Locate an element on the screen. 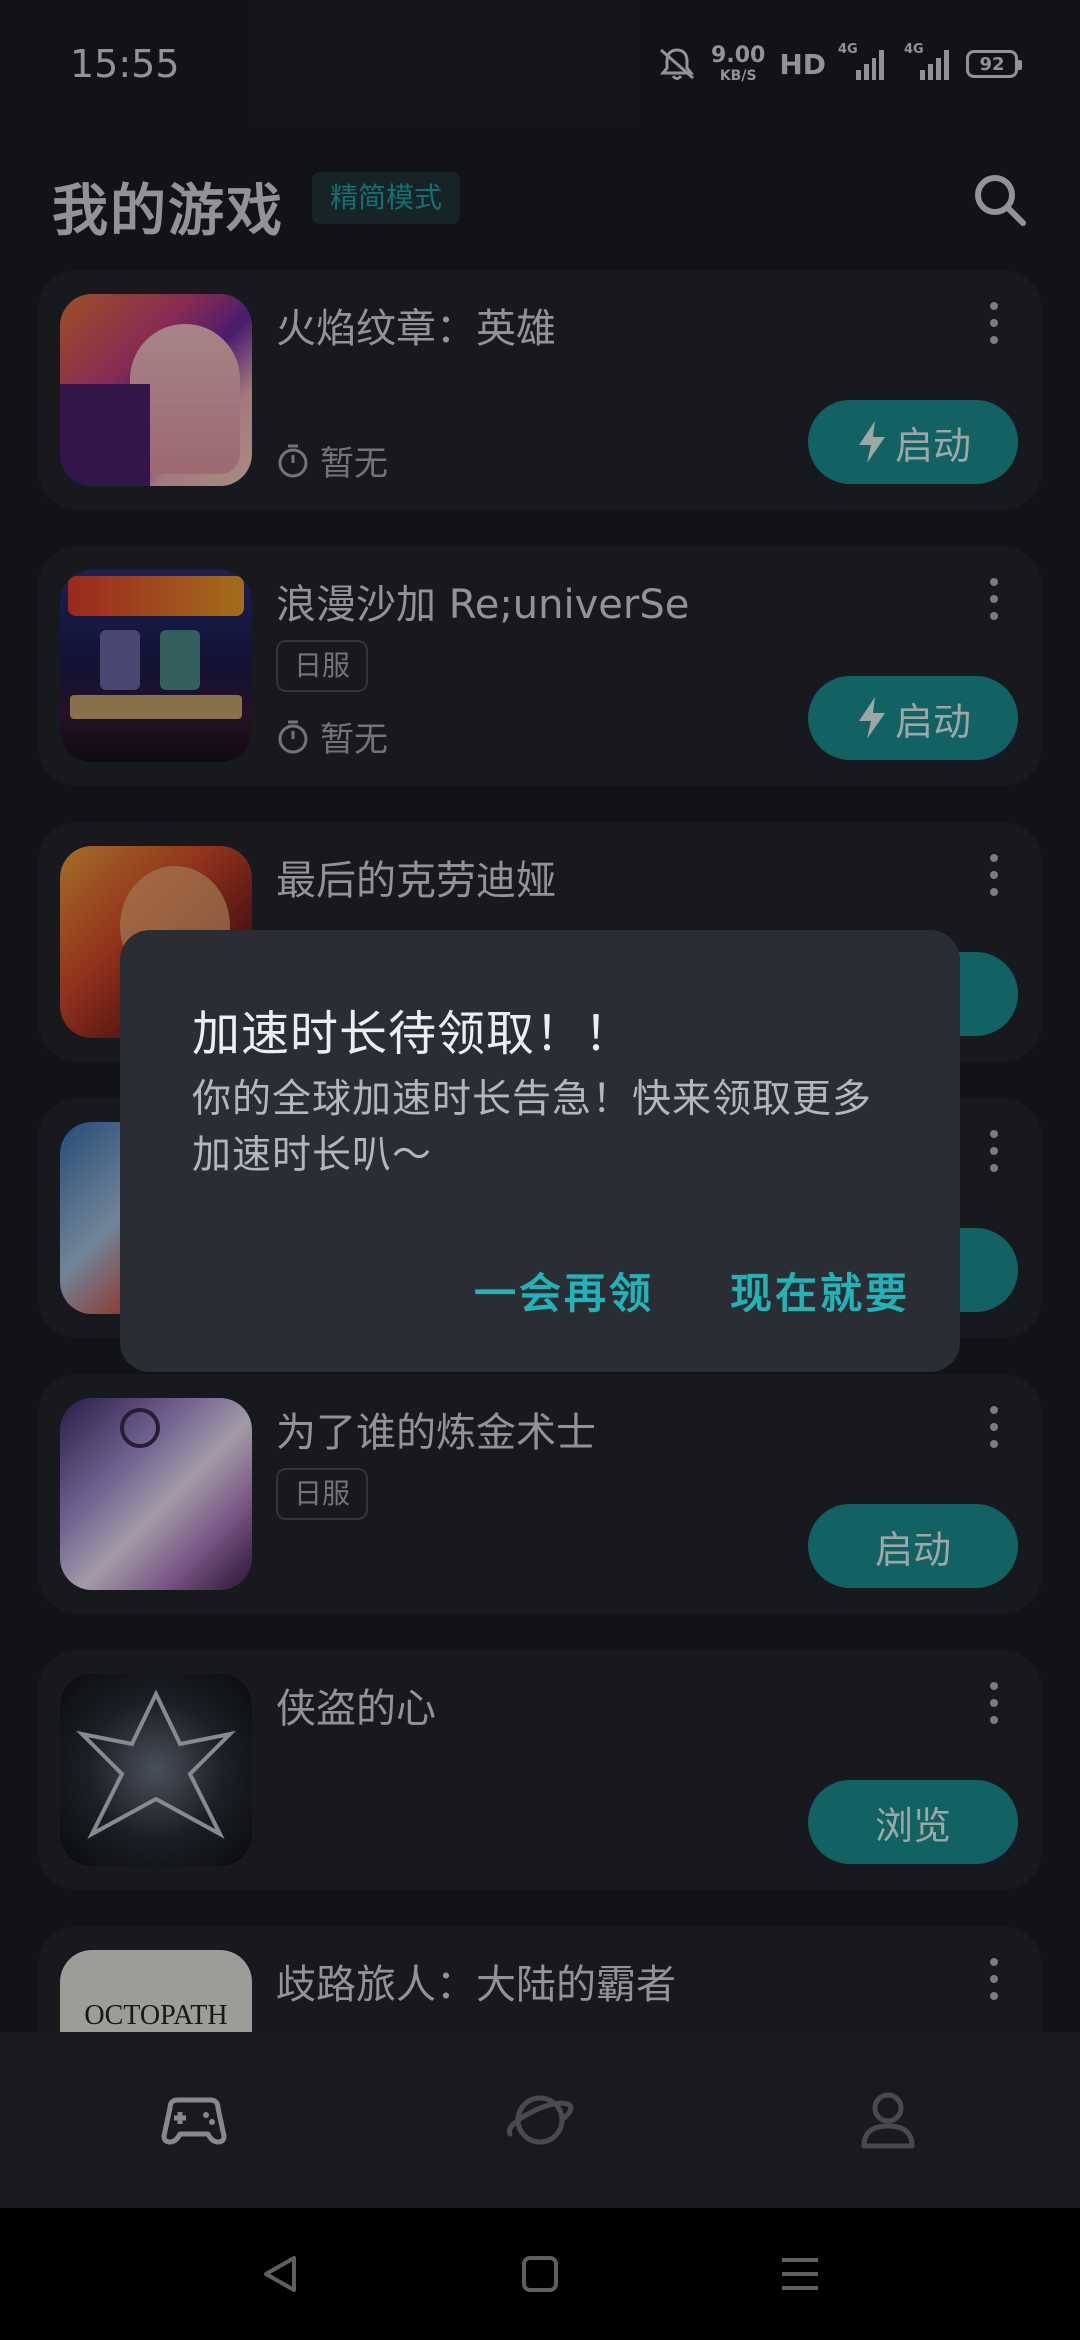 The height and width of the screenshot is (2340, 1080). dialog-message: 你的全球加速时长告急！快来领取更多加速时长叭～ is located at coordinates (532, 1127).